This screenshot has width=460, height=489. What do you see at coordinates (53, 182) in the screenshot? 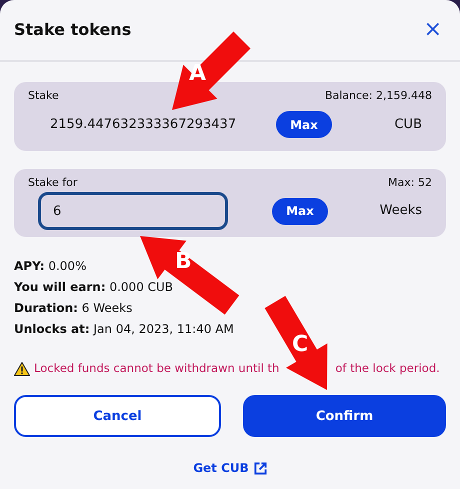
I see `field-label: Stake for` at bounding box center [53, 182].